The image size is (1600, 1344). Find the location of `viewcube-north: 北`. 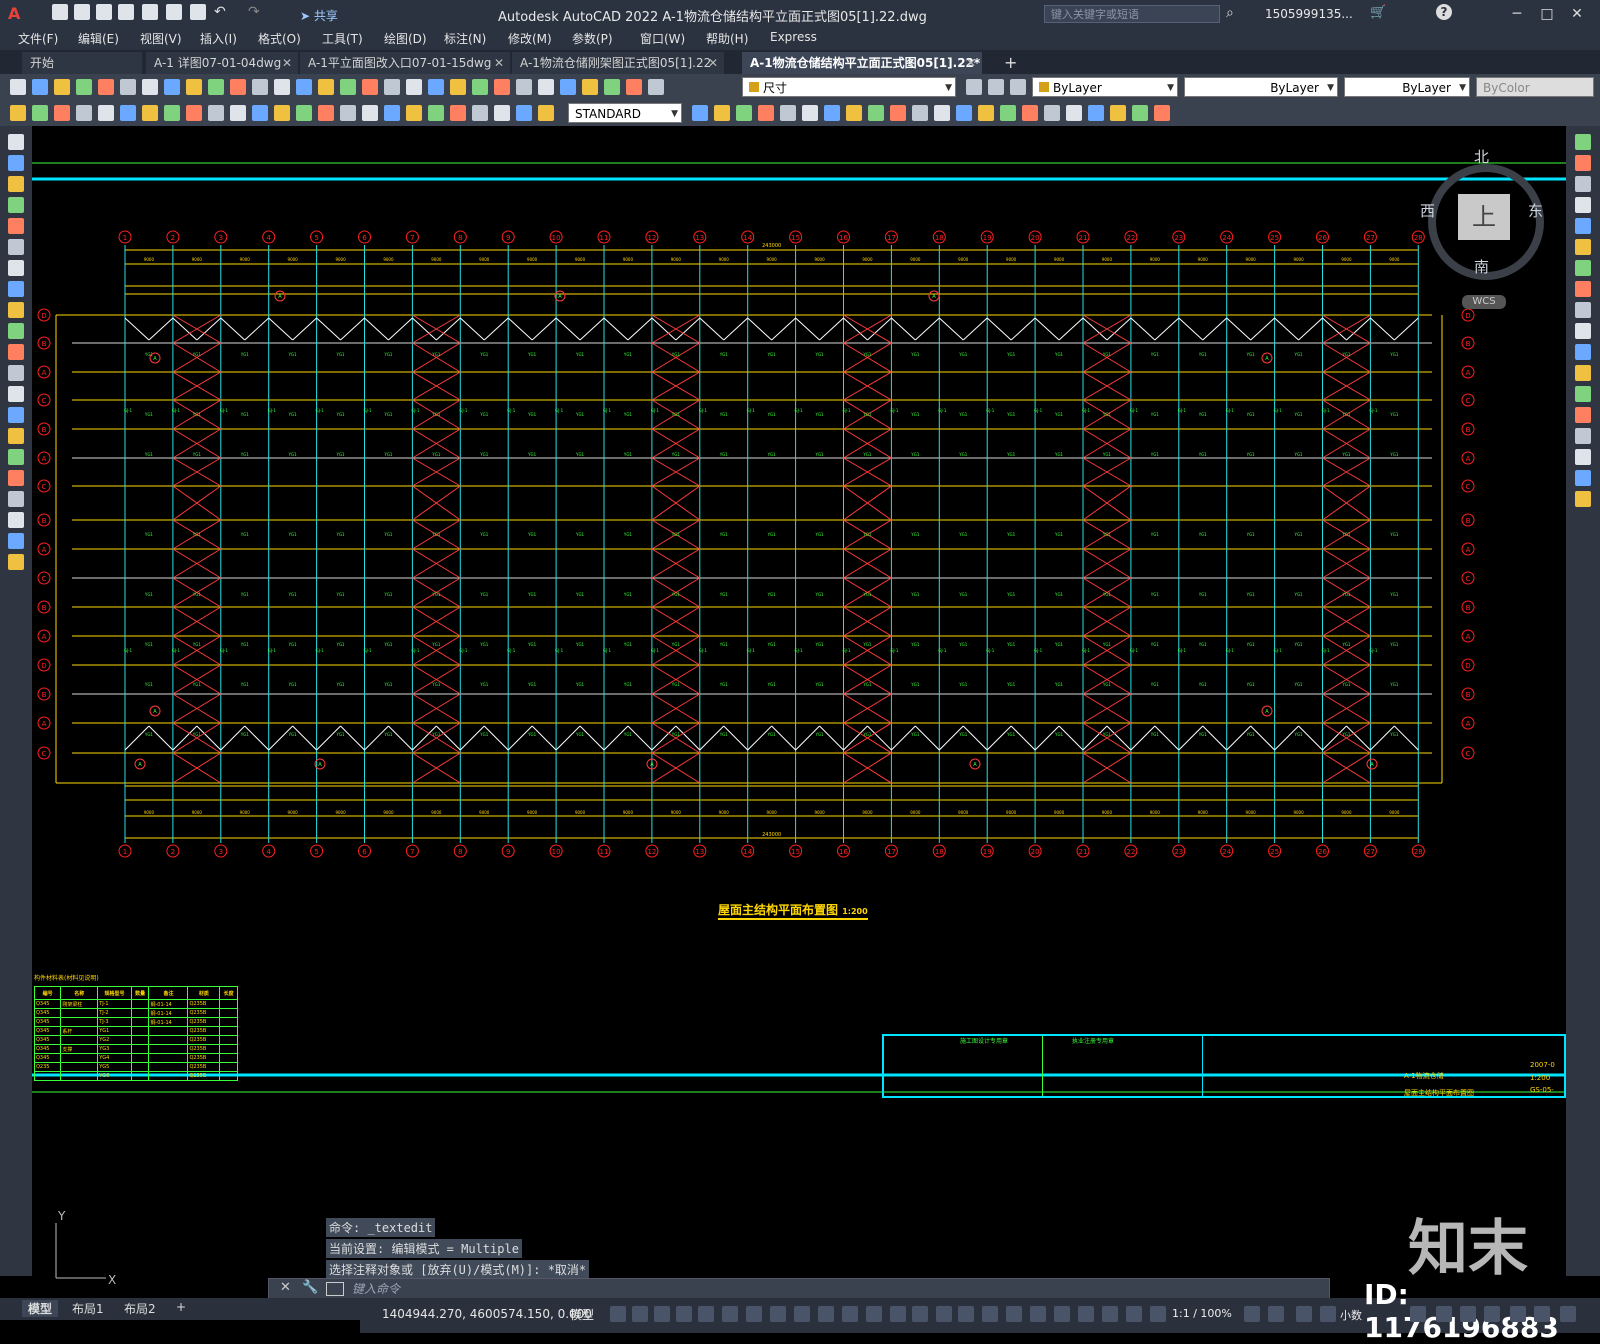

viewcube-north: 北 is located at coordinates (1481, 156).